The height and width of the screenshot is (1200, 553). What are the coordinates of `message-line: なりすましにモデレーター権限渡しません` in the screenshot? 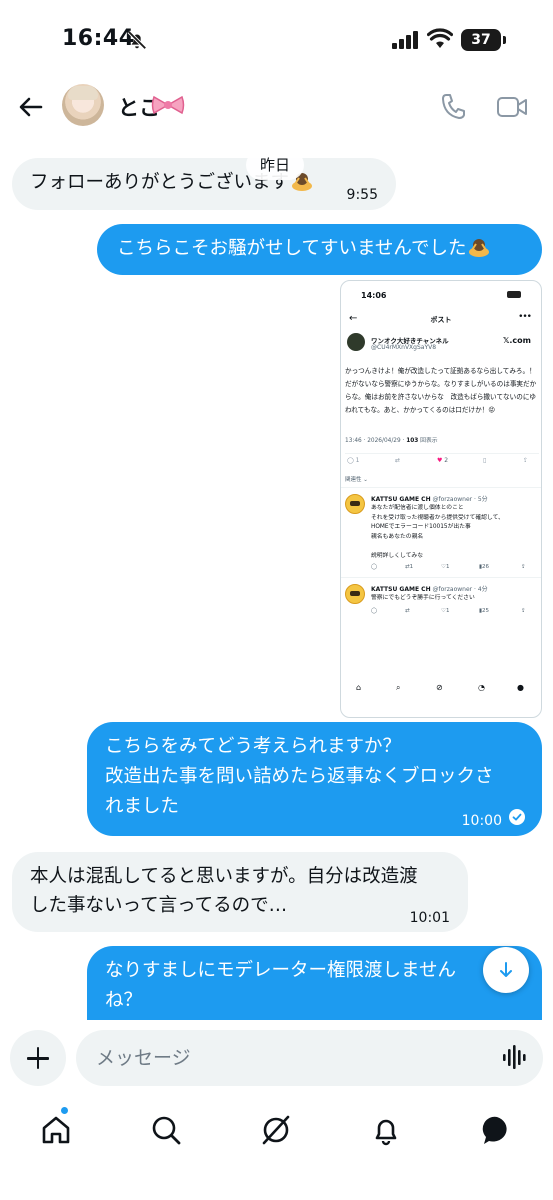 It's located at (280, 970).